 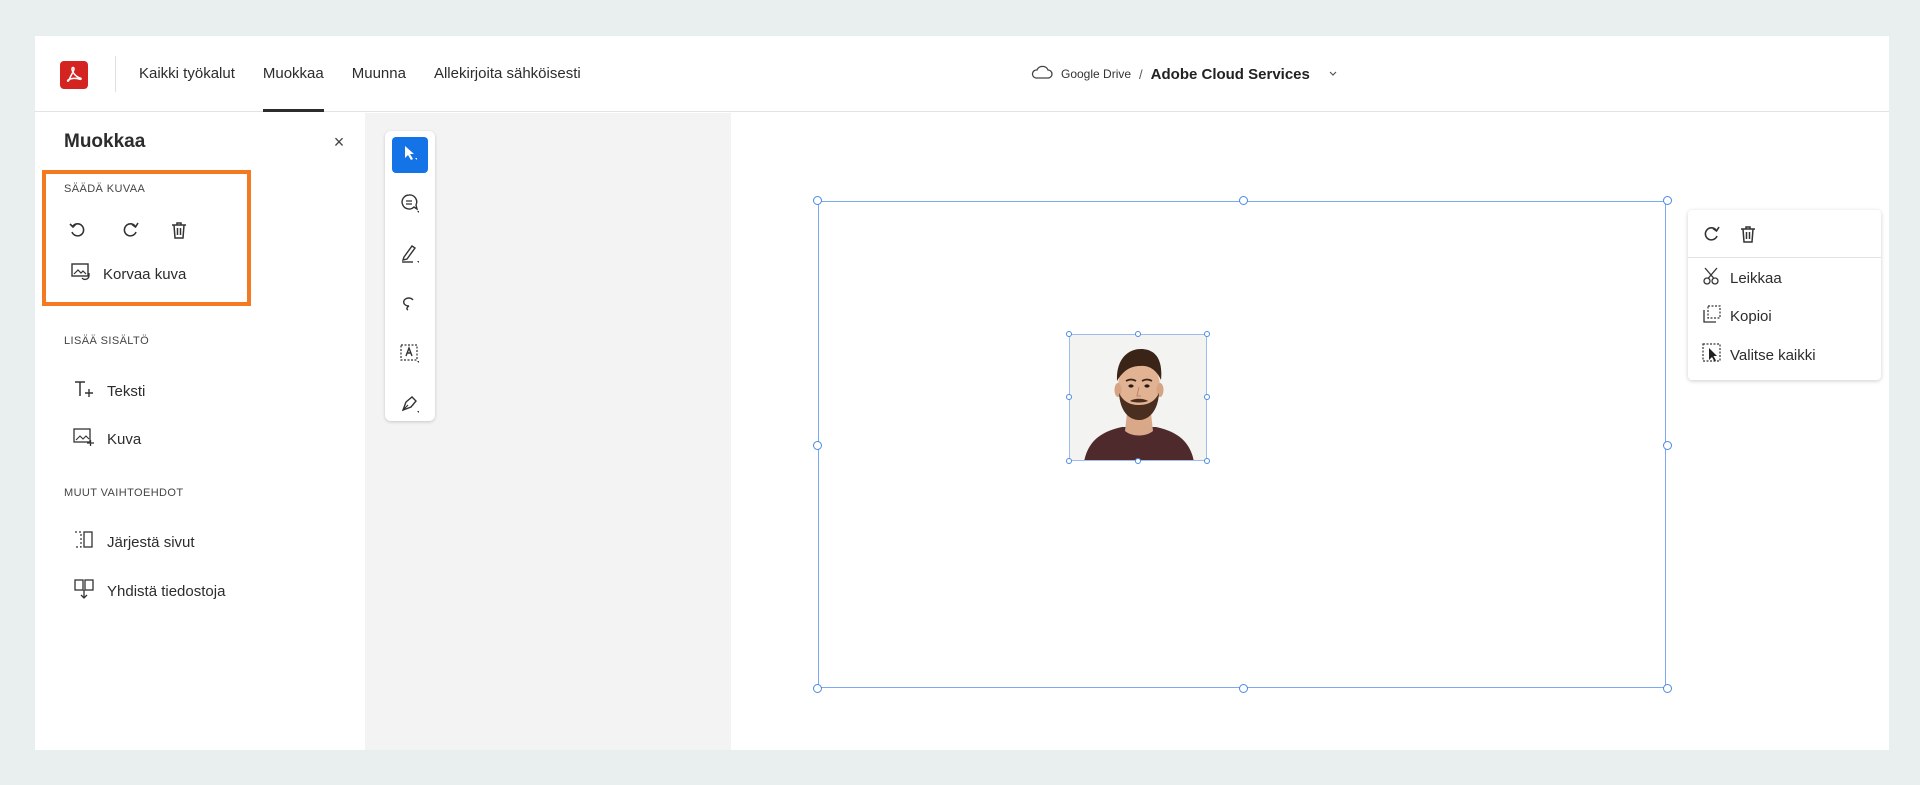 What do you see at coordinates (379, 74) in the screenshot?
I see `nav-convert: Muunna` at bounding box center [379, 74].